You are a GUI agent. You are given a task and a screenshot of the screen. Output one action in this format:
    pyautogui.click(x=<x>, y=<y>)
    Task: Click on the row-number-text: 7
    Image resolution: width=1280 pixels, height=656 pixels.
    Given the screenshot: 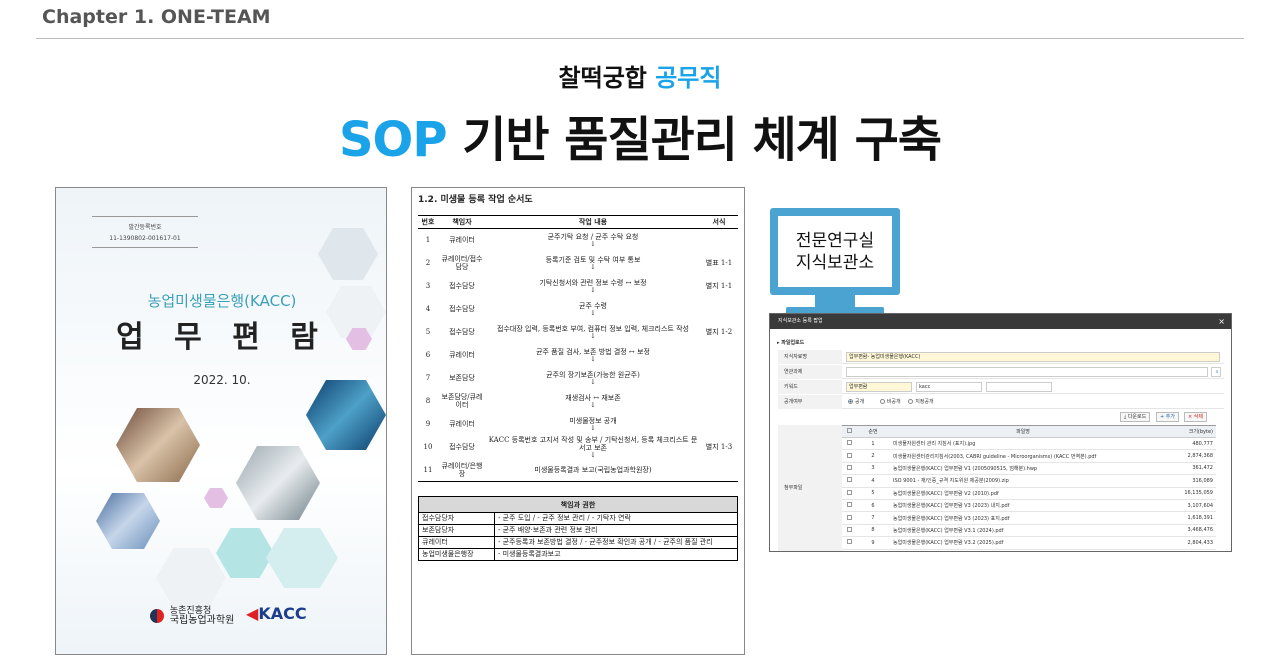 What is the action you would take?
    pyautogui.click(x=428, y=378)
    